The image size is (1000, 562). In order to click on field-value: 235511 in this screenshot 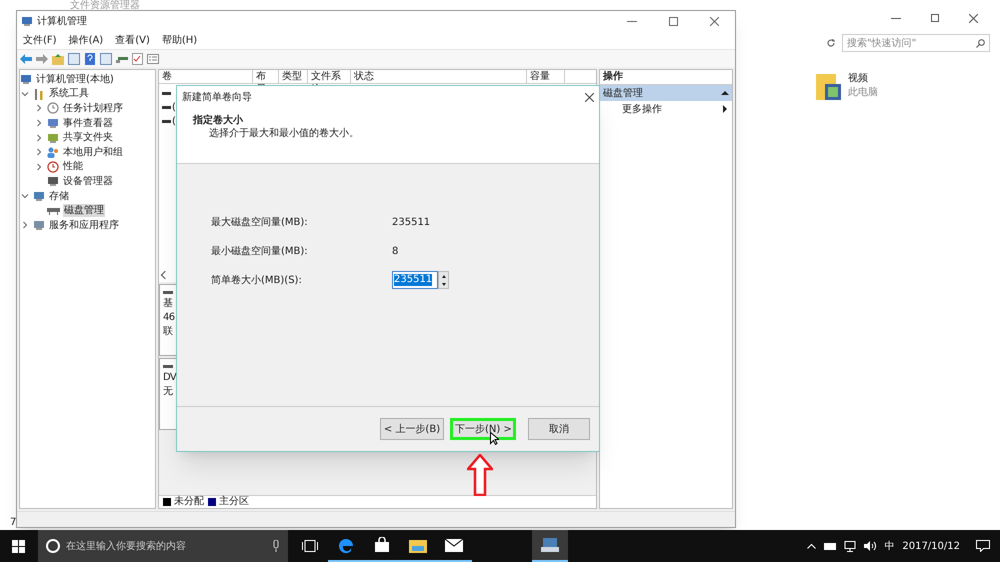, I will do `click(411, 223)`.